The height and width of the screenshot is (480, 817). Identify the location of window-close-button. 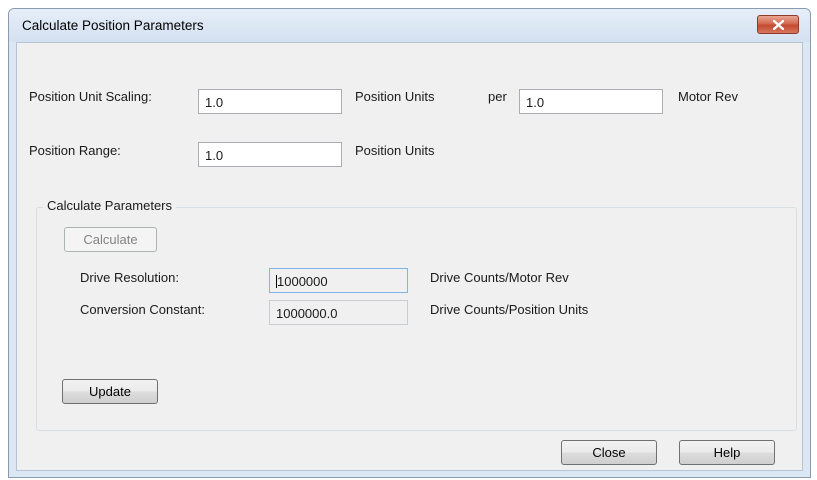
(778, 24).